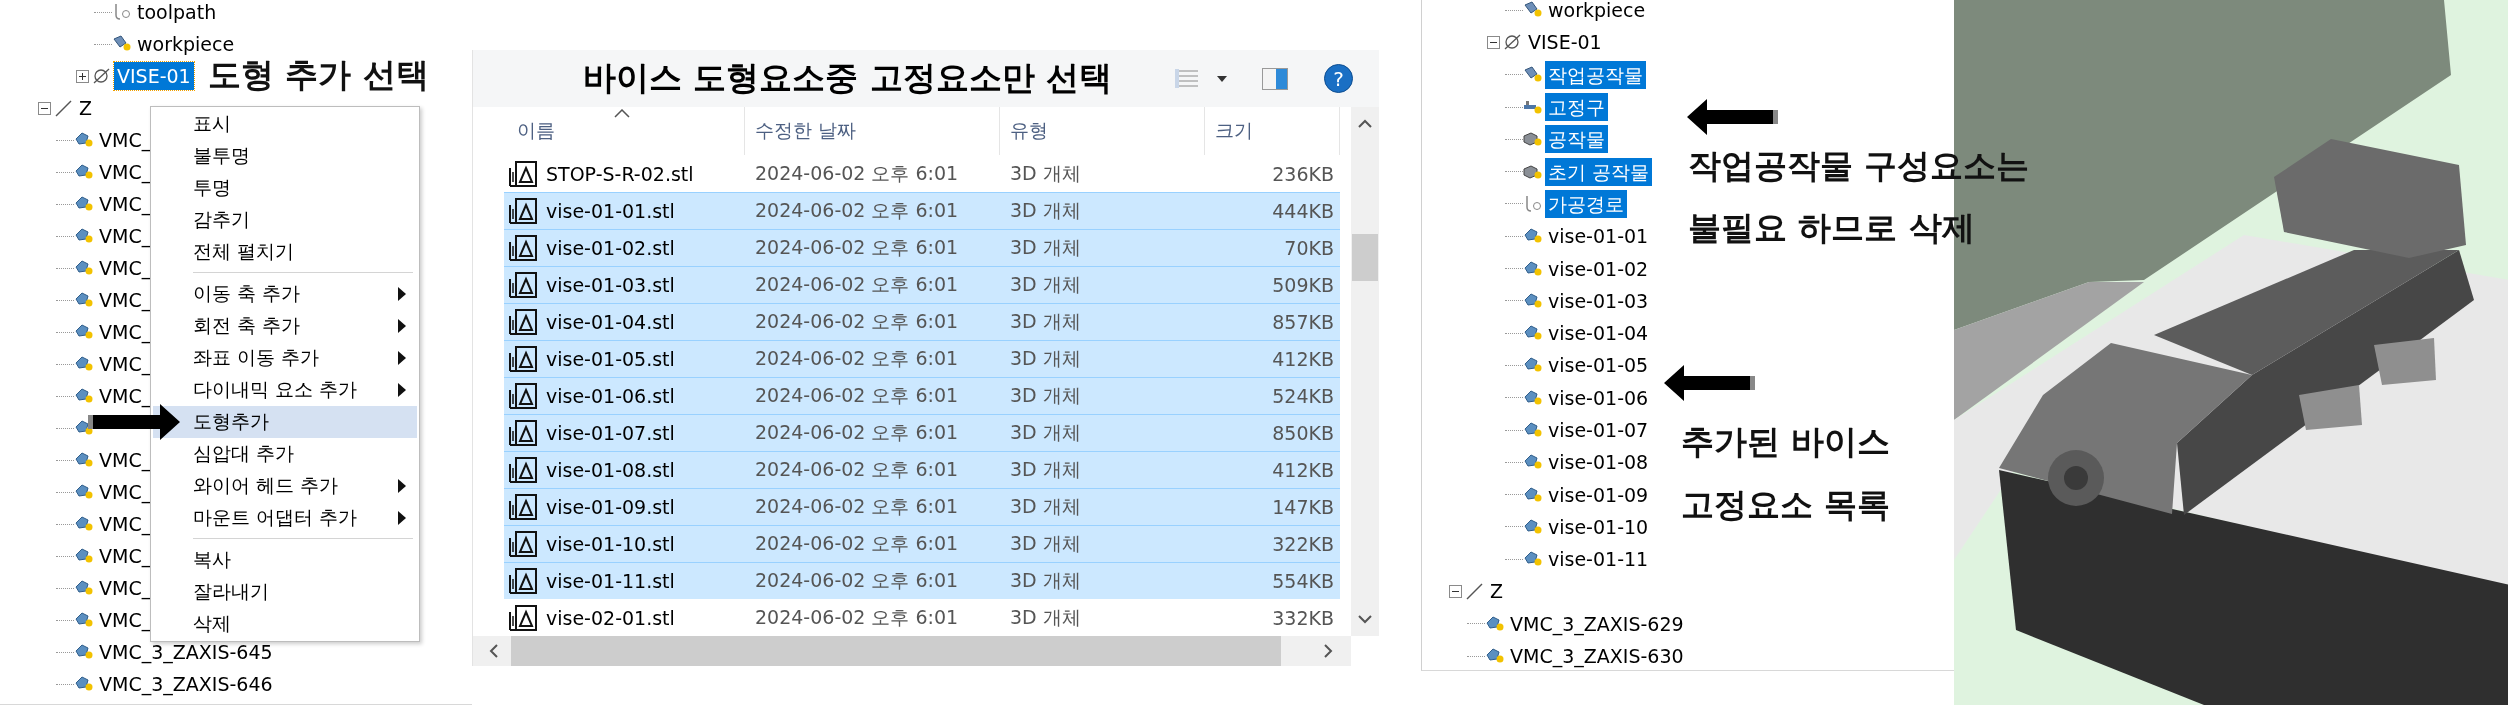  I want to click on file-type: 3D 개체, so click(1045, 580).